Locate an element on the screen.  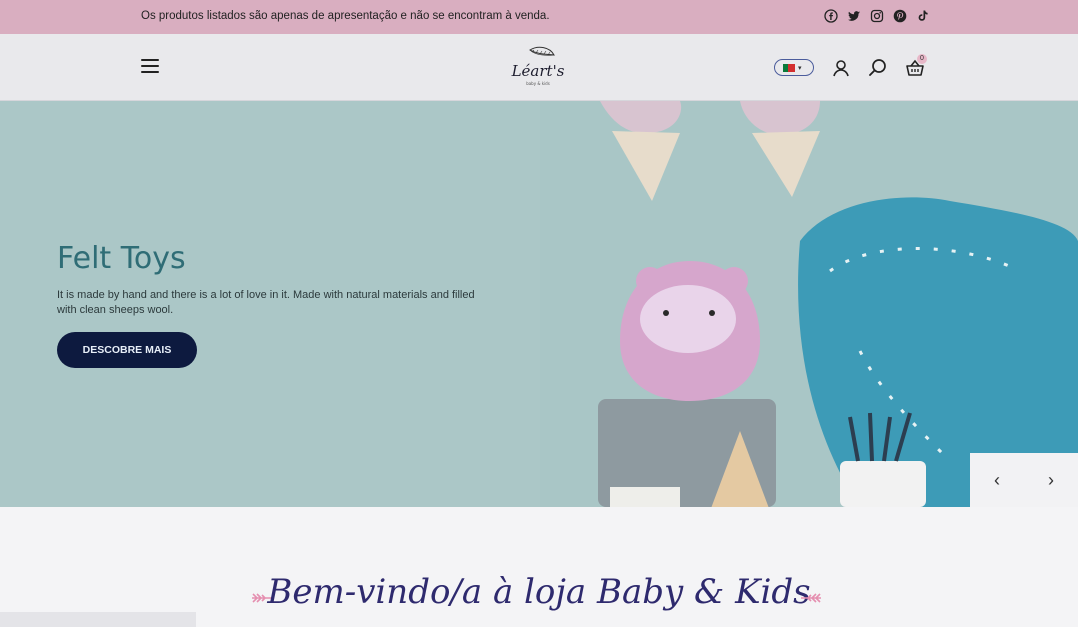
slider-navigation: ‹ › is located at coordinates (1024, 480).